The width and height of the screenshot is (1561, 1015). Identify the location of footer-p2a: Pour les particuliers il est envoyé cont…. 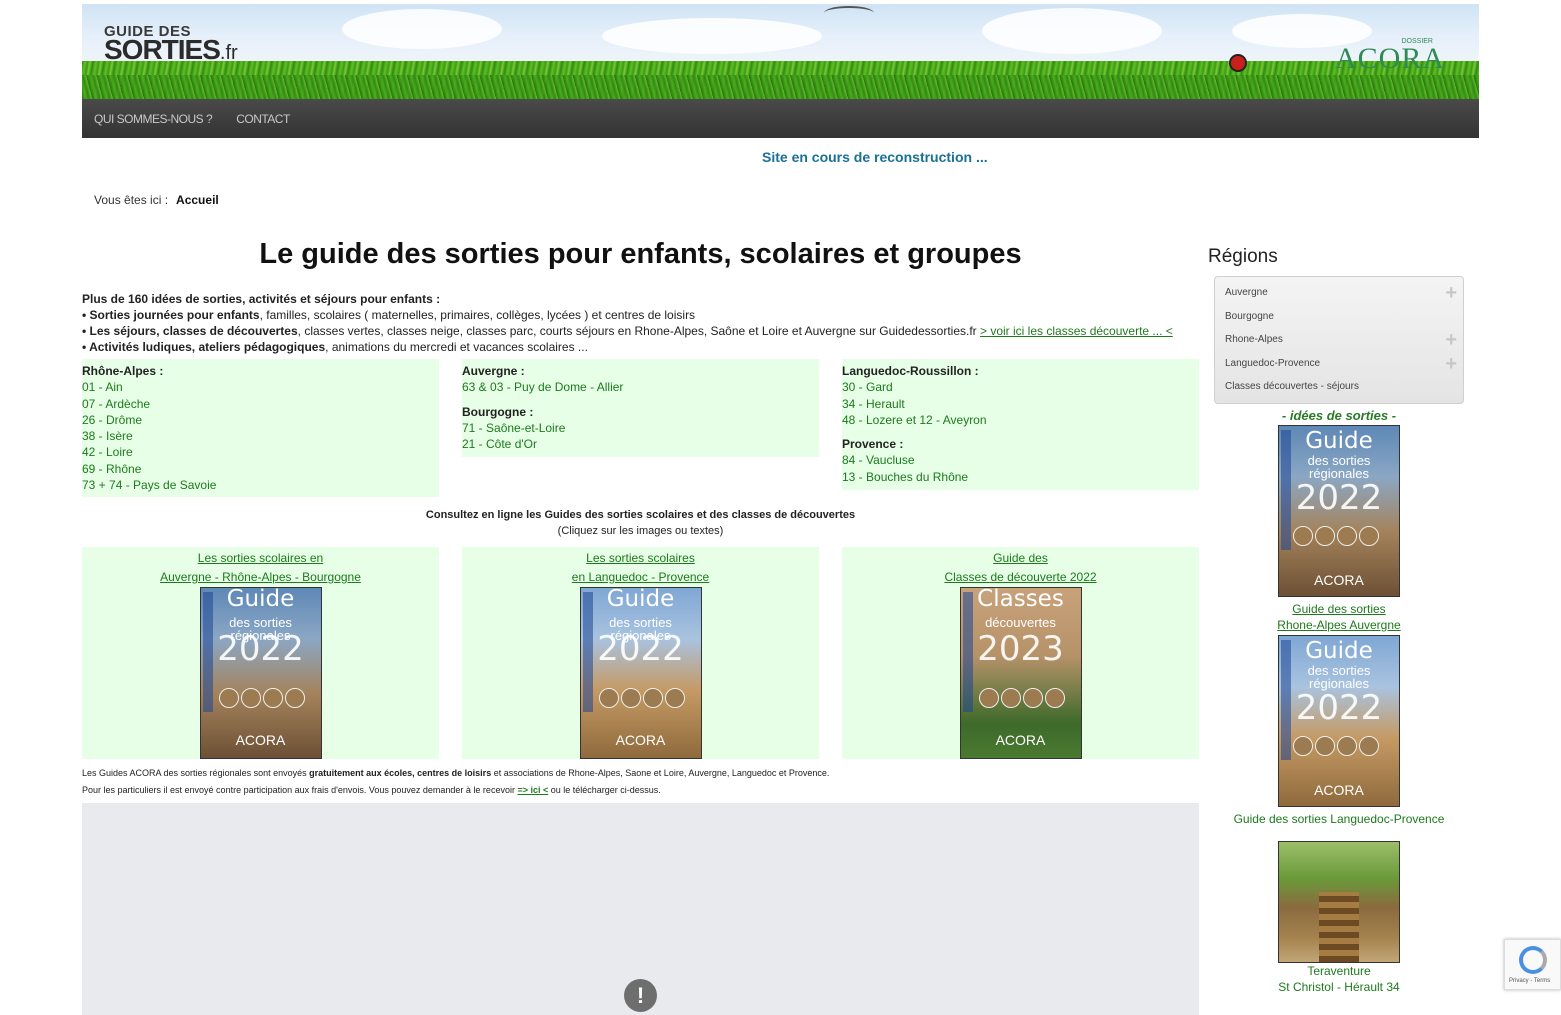
(300, 790).